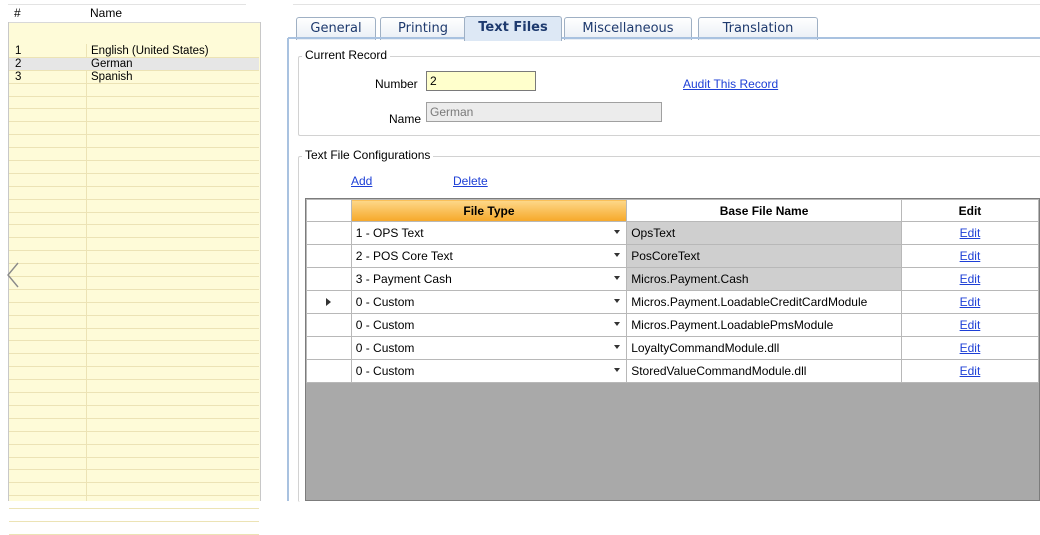 The image size is (1040, 535). What do you see at coordinates (134, 77) in the screenshot?
I see `list-item: 3 Spanish` at bounding box center [134, 77].